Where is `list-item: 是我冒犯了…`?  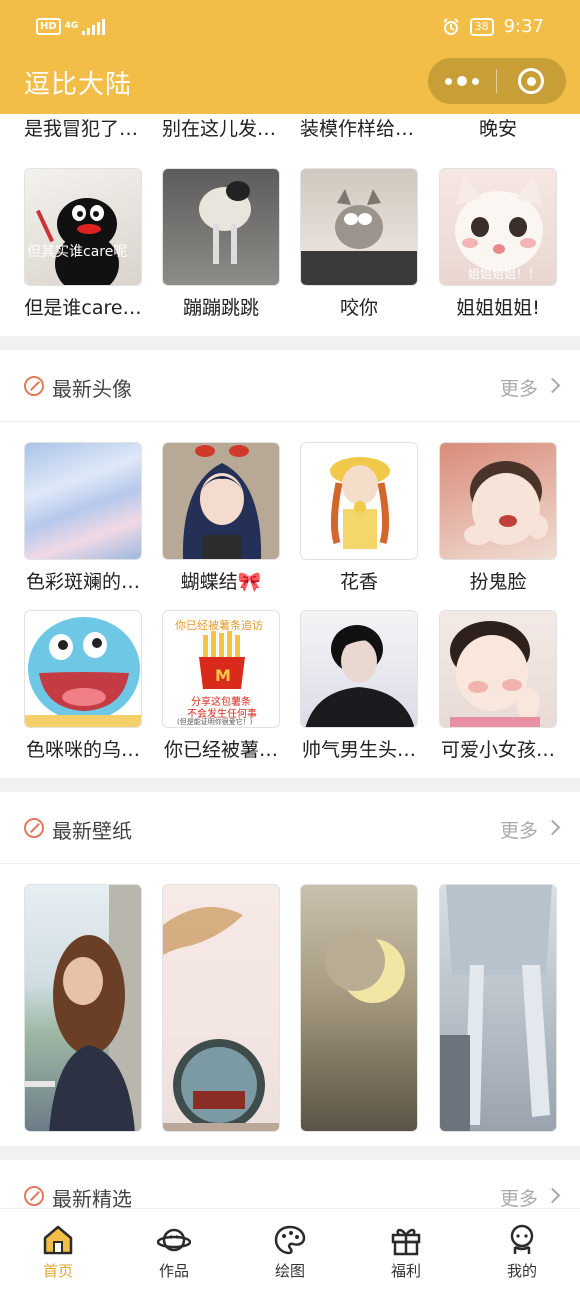
list-item: 是我冒犯了… is located at coordinates (83, 128).